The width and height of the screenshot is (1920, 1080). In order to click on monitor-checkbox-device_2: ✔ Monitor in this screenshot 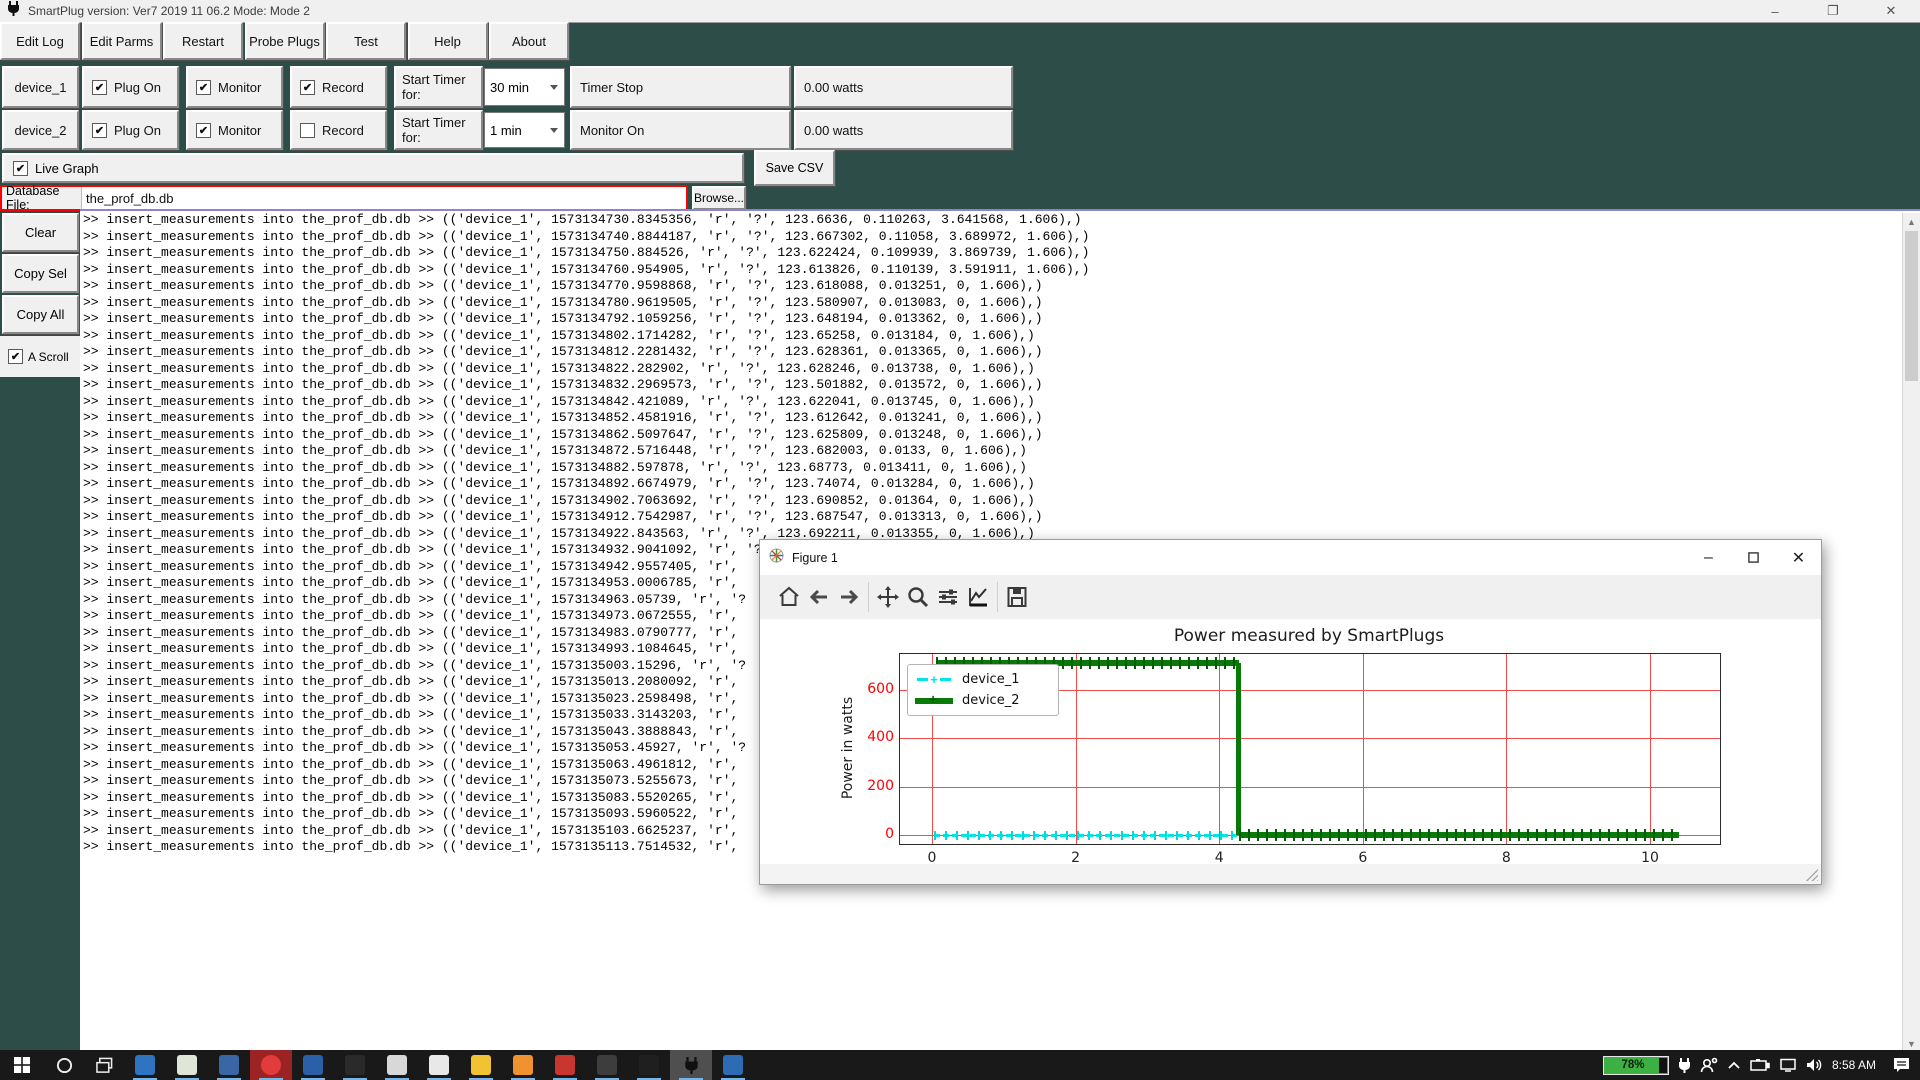, I will do `click(234, 130)`.